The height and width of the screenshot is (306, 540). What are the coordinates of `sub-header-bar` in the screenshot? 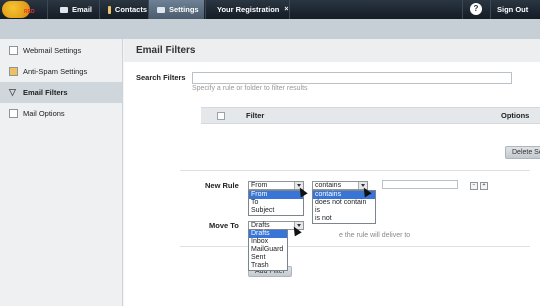 It's located at (270, 29).